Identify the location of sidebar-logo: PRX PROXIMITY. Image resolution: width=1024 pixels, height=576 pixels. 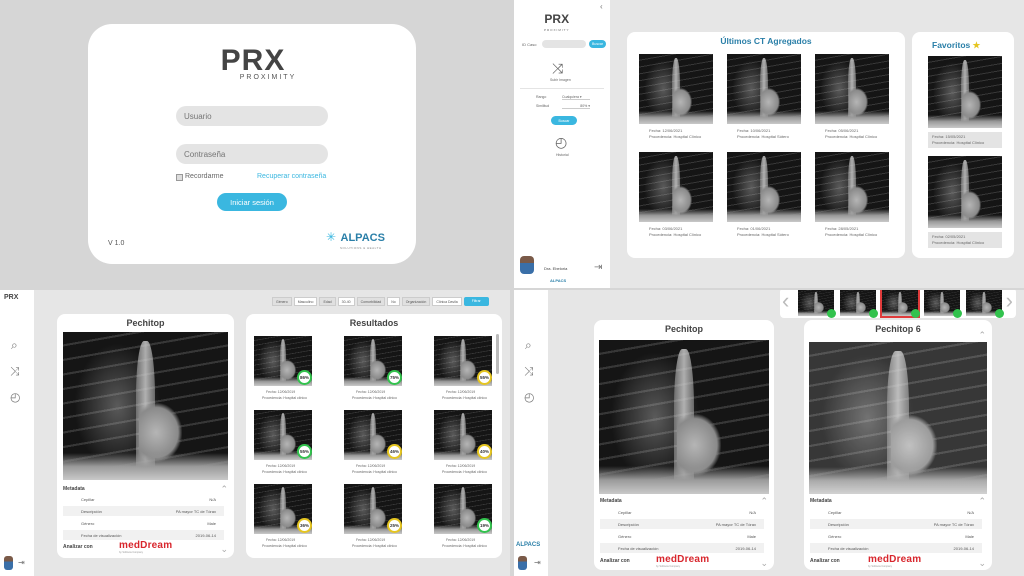
(557, 22).